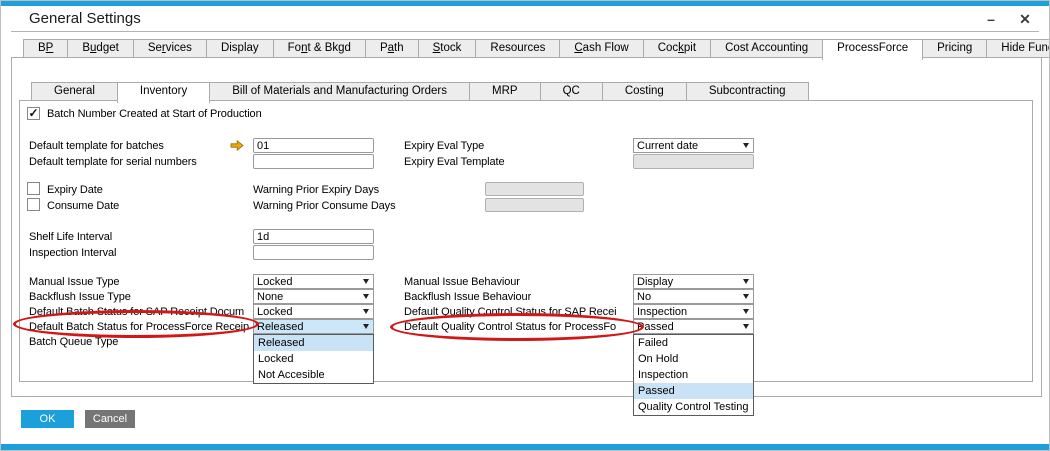 The height and width of the screenshot is (451, 1050). What do you see at coordinates (571, 91) in the screenshot?
I see `tab-qc: QC` at bounding box center [571, 91].